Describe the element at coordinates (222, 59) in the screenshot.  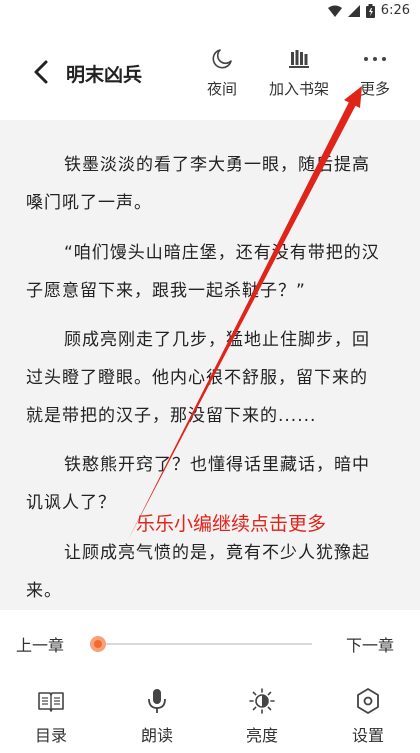
I see `moon-icon` at that location.